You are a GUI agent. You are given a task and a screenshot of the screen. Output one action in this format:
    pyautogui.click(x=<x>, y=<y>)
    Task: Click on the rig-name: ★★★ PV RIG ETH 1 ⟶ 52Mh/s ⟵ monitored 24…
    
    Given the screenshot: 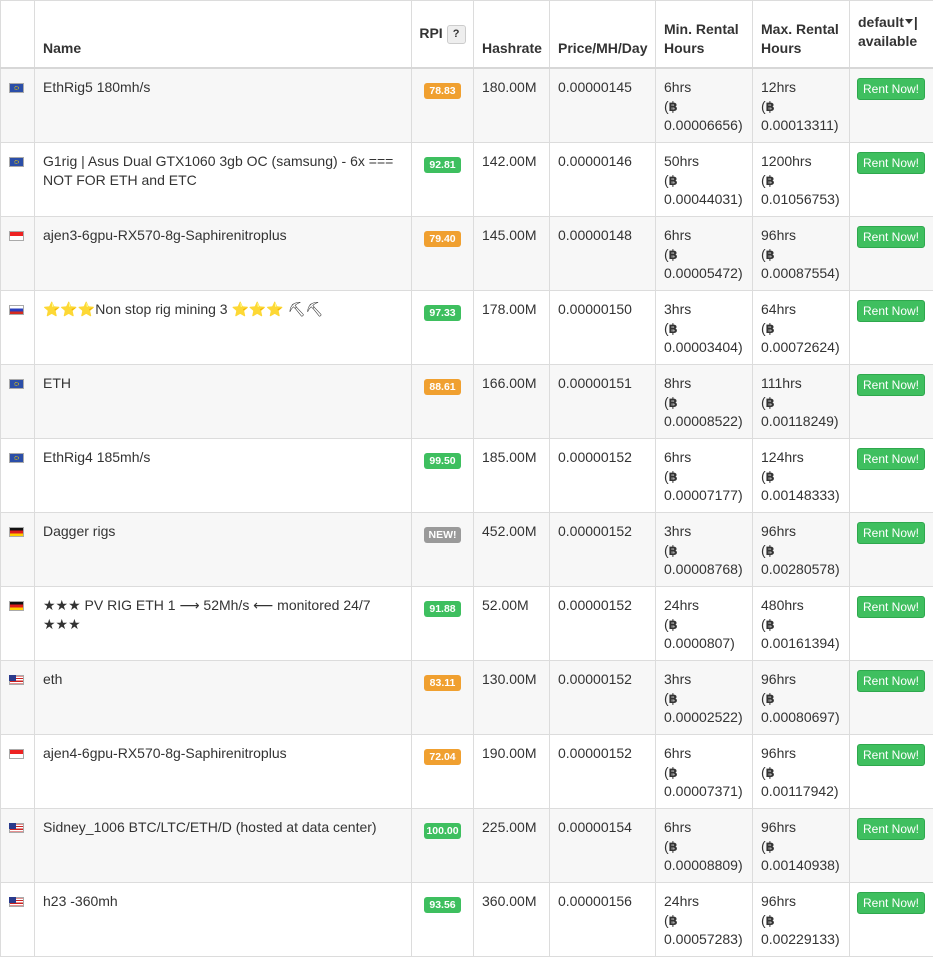 What is the action you would take?
    pyautogui.click(x=207, y=614)
    